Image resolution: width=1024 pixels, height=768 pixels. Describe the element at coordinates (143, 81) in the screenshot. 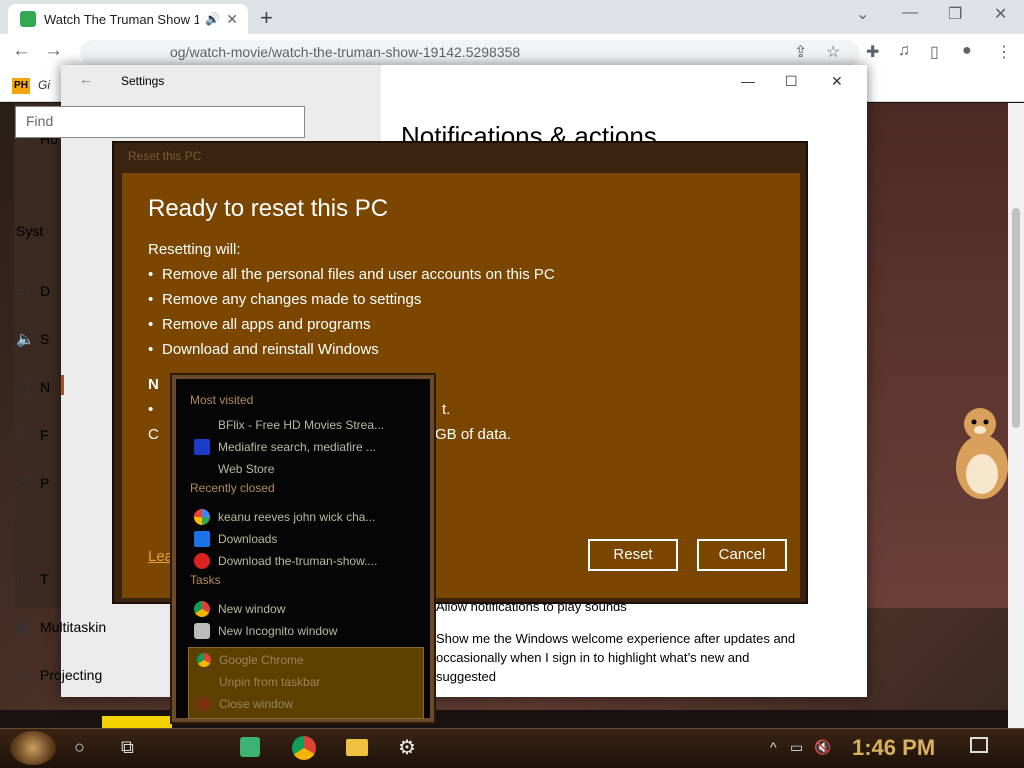

I see `settings-window-title: Settings` at that location.